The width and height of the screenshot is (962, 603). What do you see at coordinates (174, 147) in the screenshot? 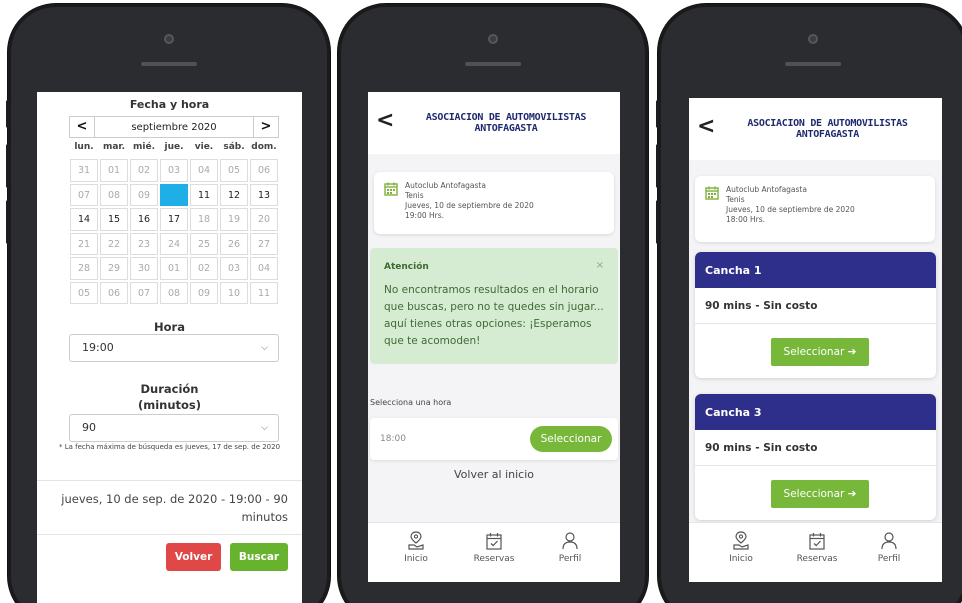
I see `weekday-label: jue.` at bounding box center [174, 147].